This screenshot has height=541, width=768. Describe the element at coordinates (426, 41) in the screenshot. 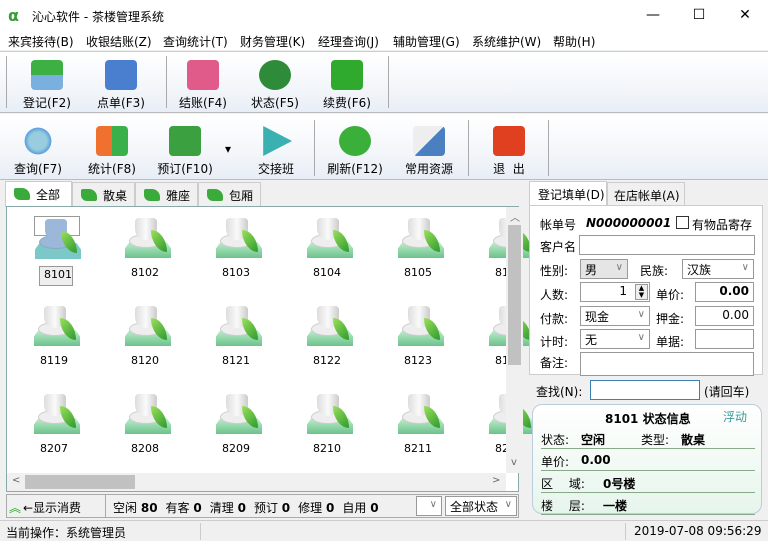

I see `menu-assist: 辅助管理(G)` at that location.